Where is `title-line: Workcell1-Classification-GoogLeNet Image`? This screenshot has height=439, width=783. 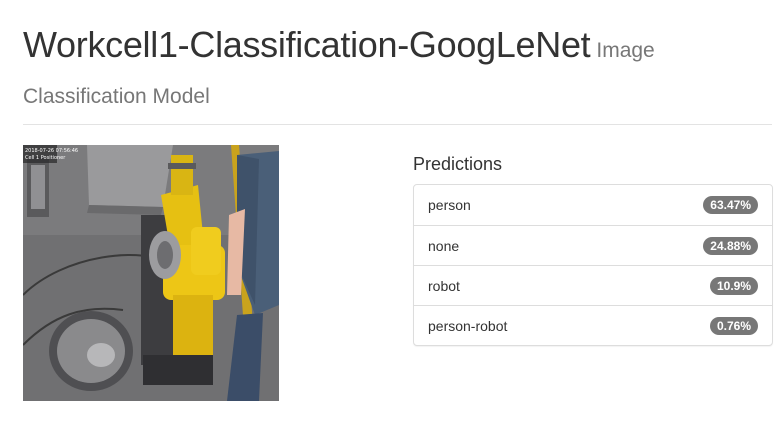 title-line: Workcell1-Classification-GoogLeNet Image is located at coordinates (393, 49).